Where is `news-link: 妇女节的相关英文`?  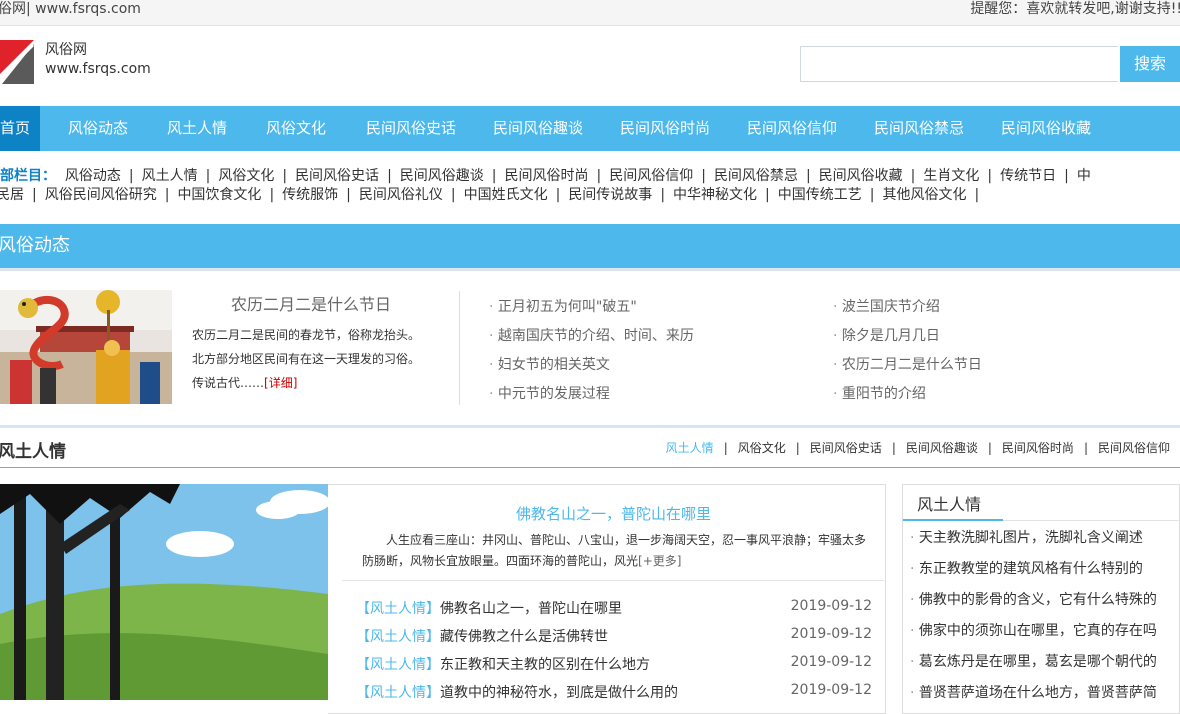
news-link: 妇女节的相关英文 is located at coordinates (549, 364).